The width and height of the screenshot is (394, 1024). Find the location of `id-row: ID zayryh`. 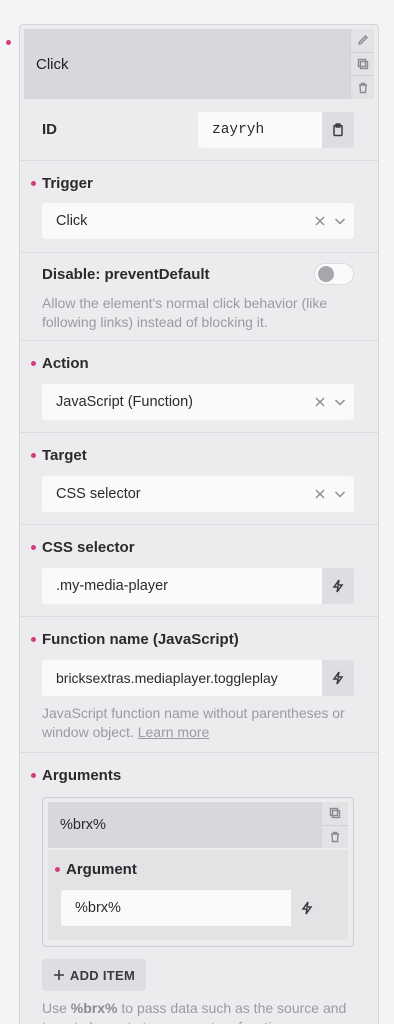

id-row: ID zayryh is located at coordinates (199, 131).